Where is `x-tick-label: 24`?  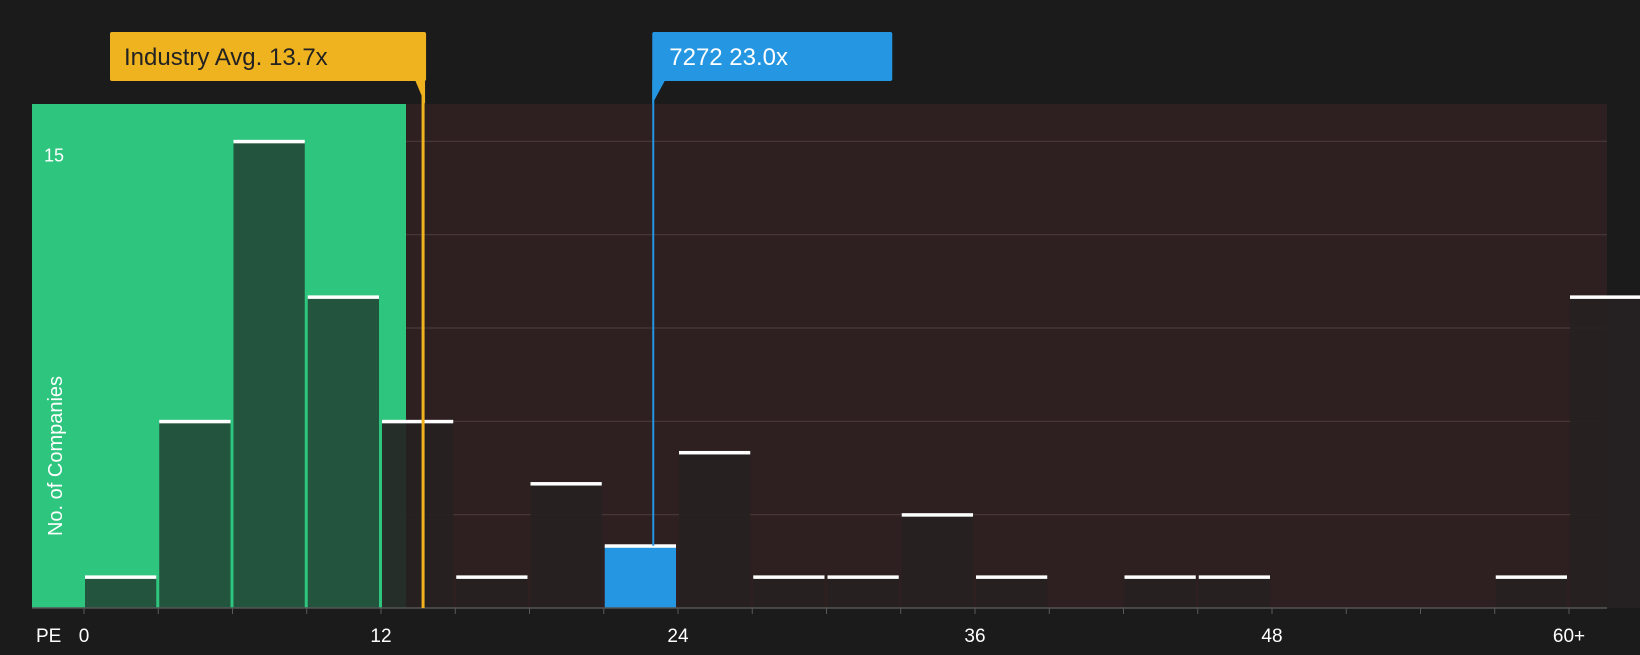 x-tick-label: 24 is located at coordinates (678, 636).